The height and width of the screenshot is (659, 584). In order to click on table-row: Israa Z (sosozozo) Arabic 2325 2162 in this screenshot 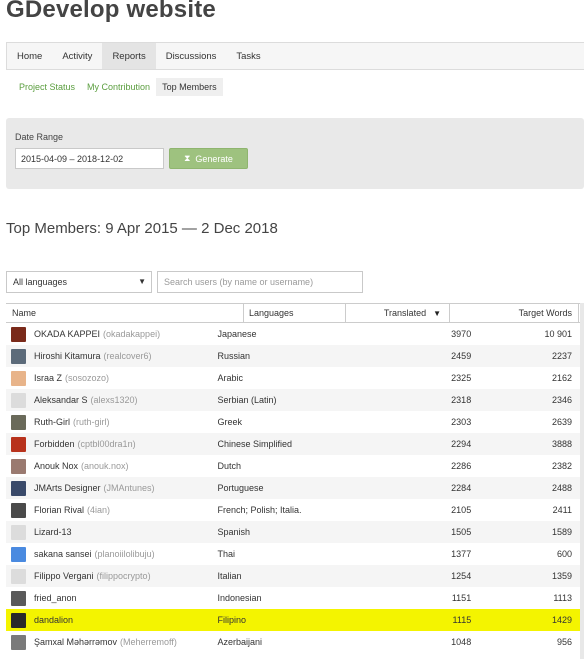, I will do `click(295, 378)`.